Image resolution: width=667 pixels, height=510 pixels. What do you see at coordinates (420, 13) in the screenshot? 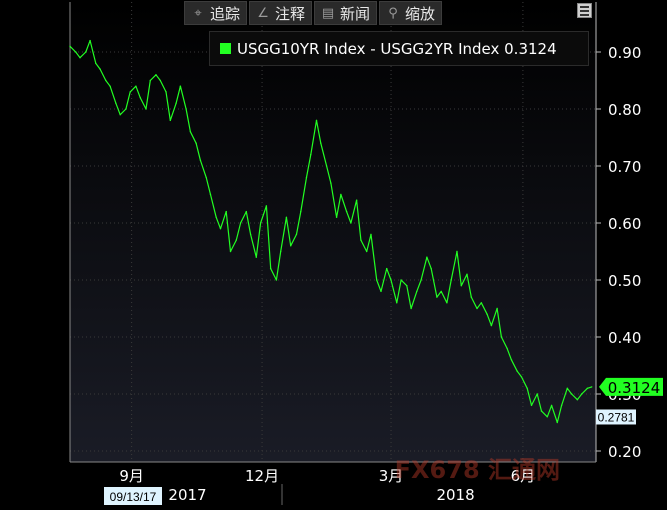
I see `zoom-label: 缩放` at bounding box center [420, 13].